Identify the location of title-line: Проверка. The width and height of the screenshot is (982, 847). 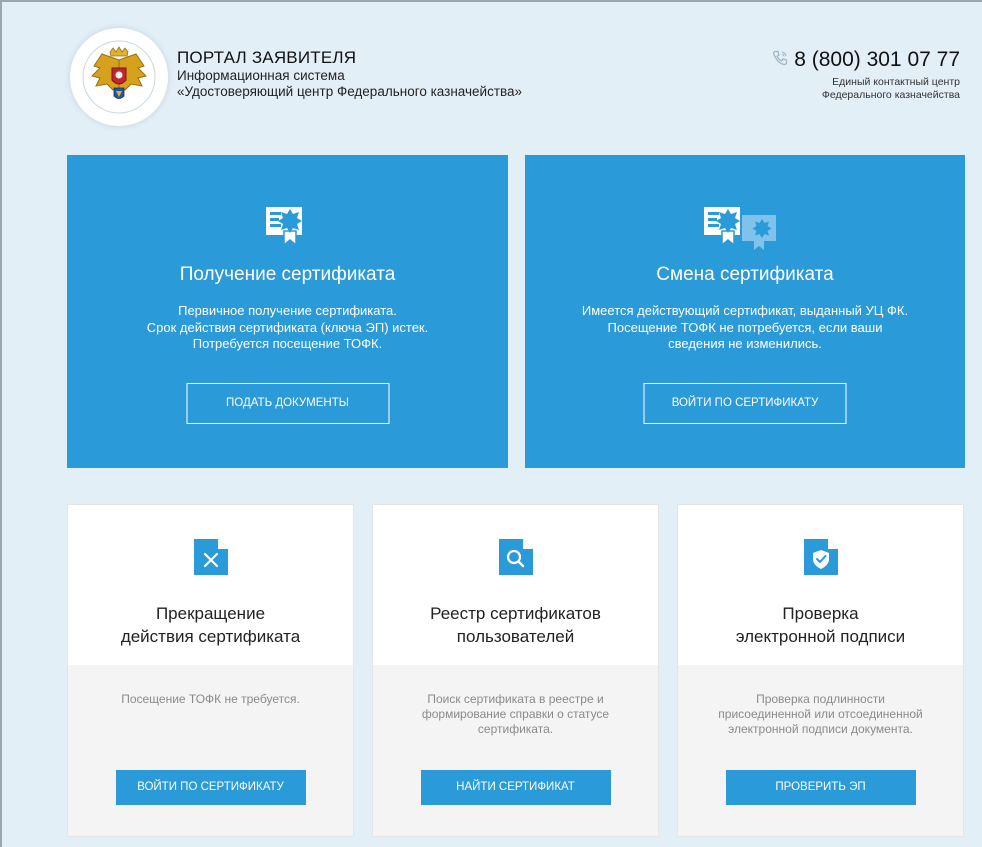
(820, 613).